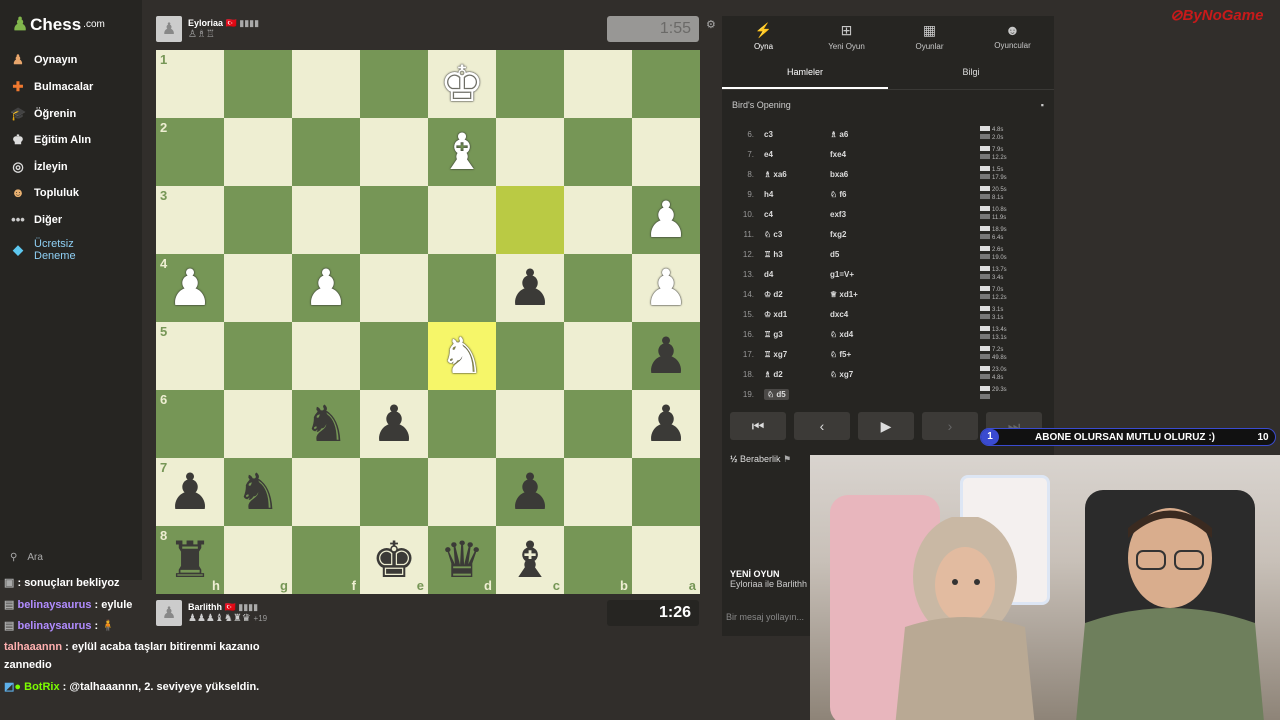  Describe the element at coordinates (797, 374) in the screenshot. I see `white-move: ♗ d2` at that location.